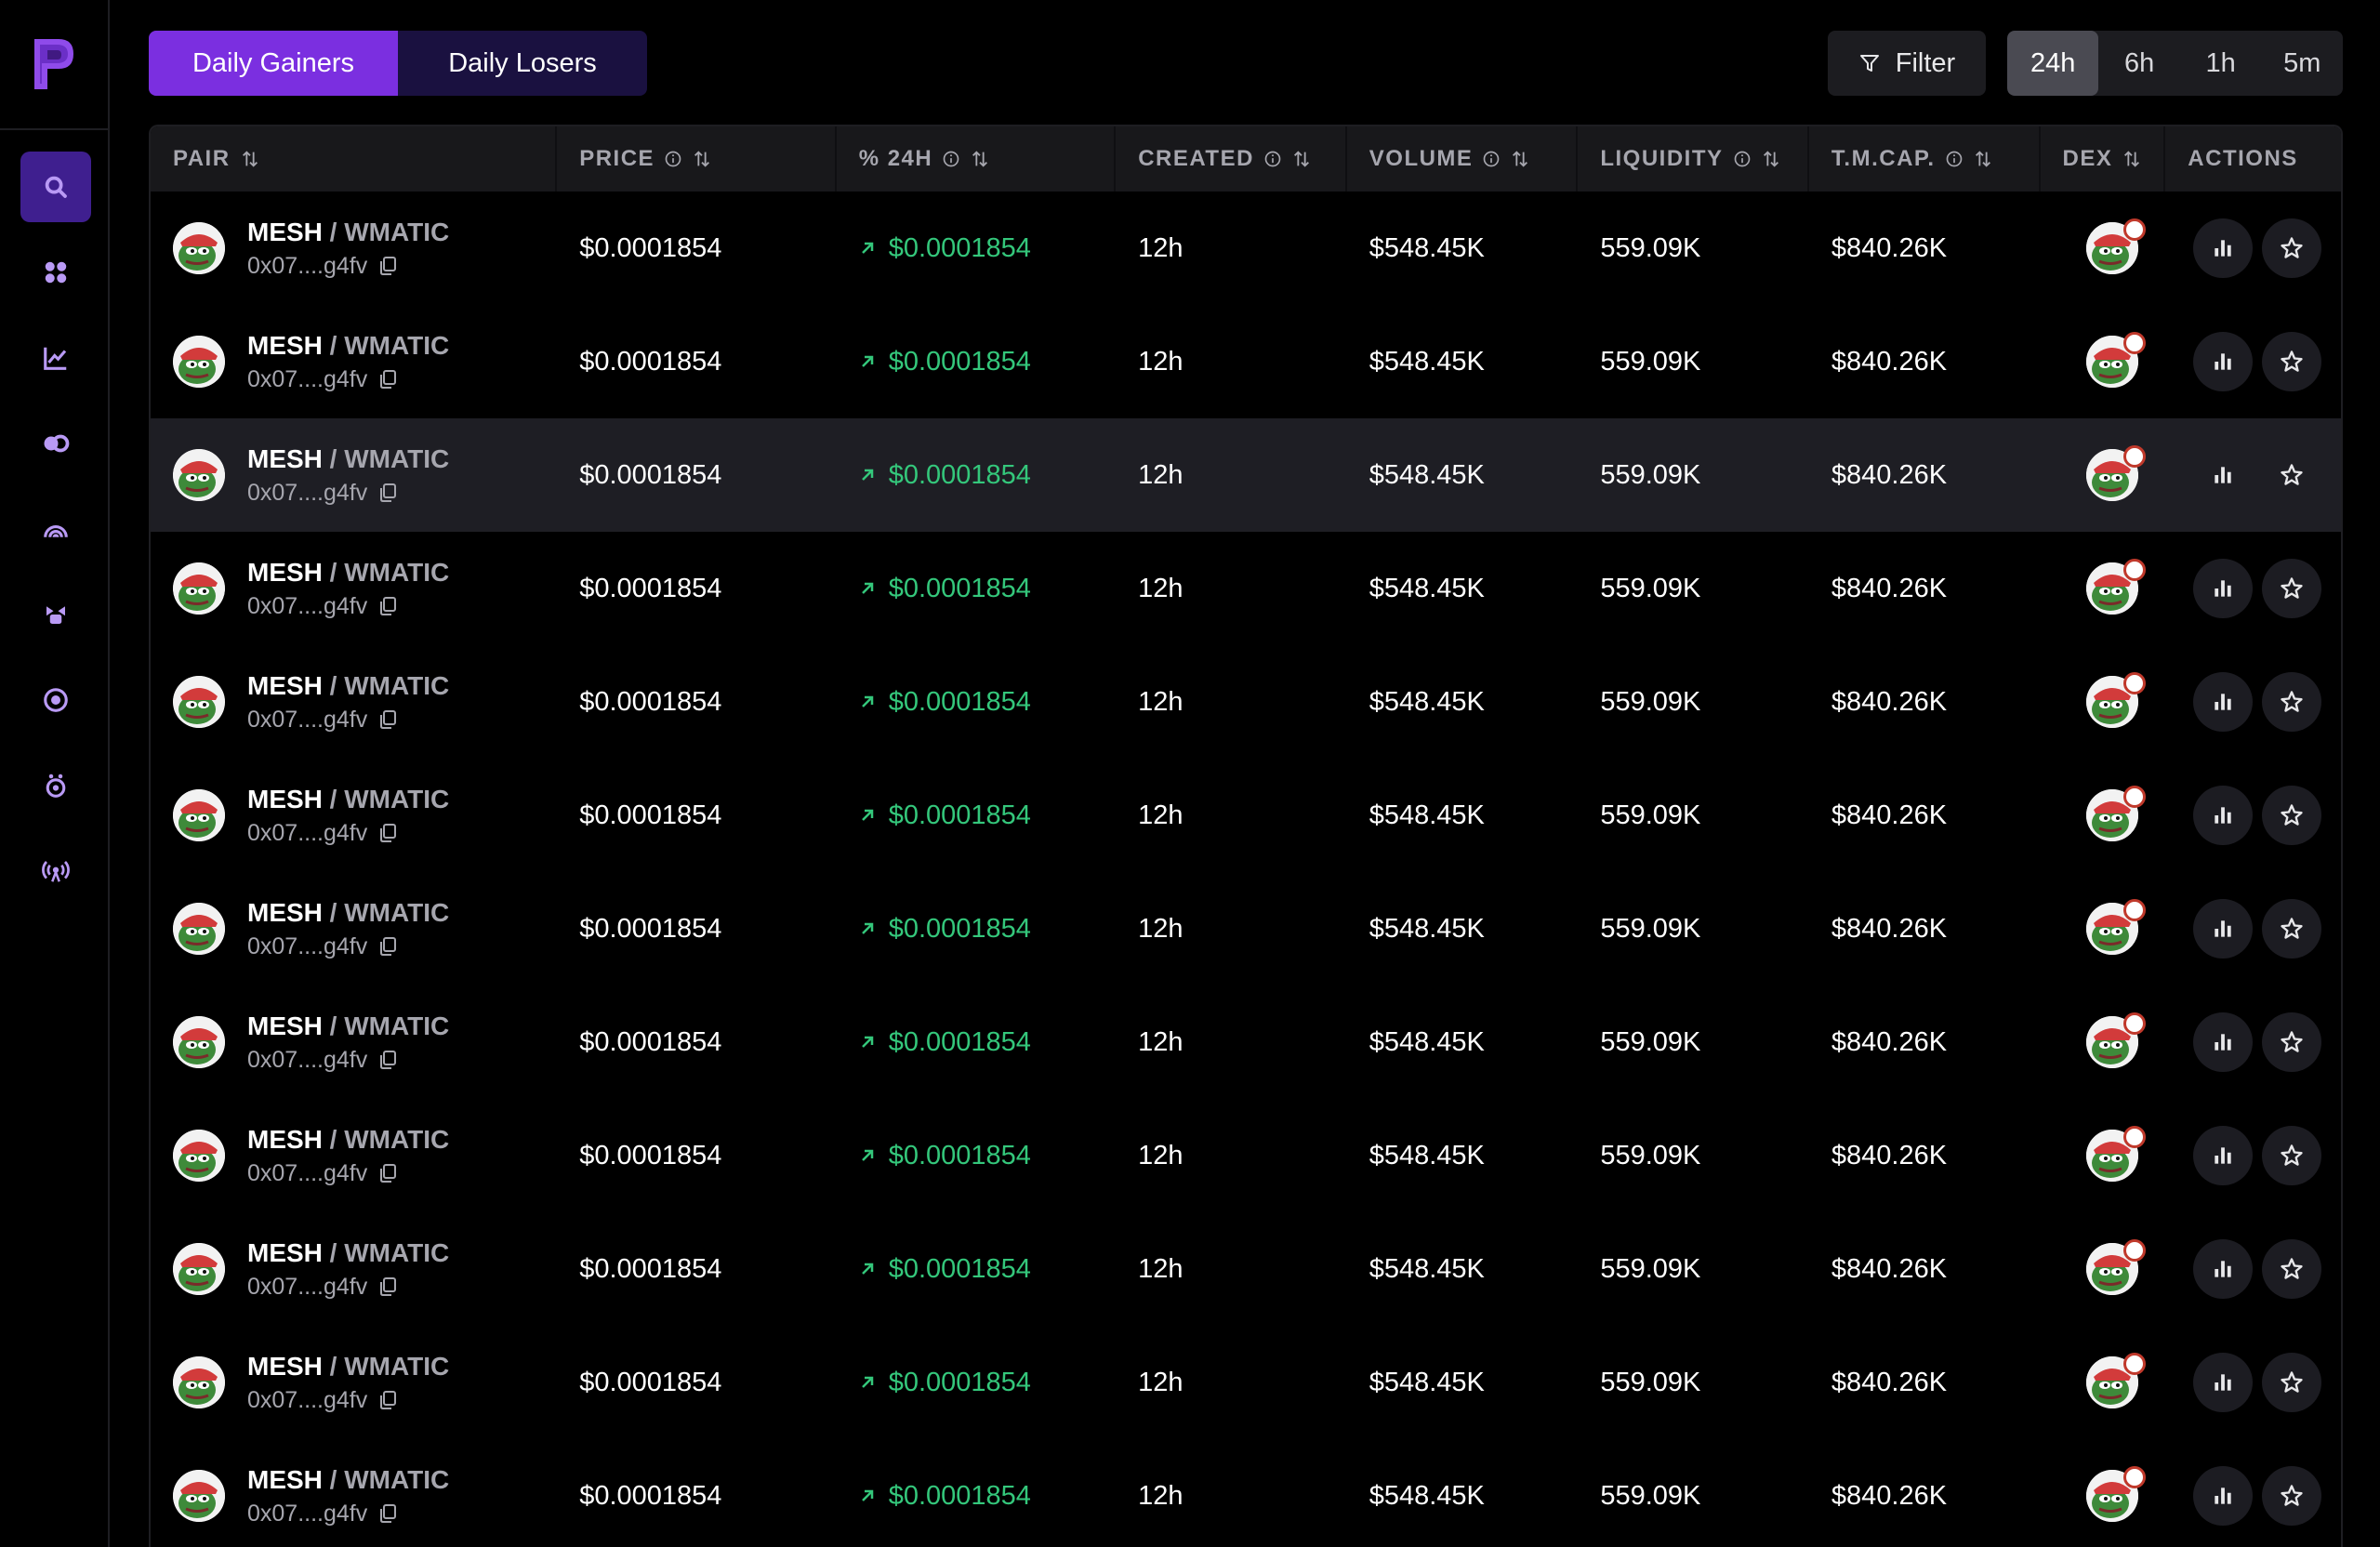 The image size is (2380, 1547). I want to click on timeframe-5m: 5m, so click(2302, 63).